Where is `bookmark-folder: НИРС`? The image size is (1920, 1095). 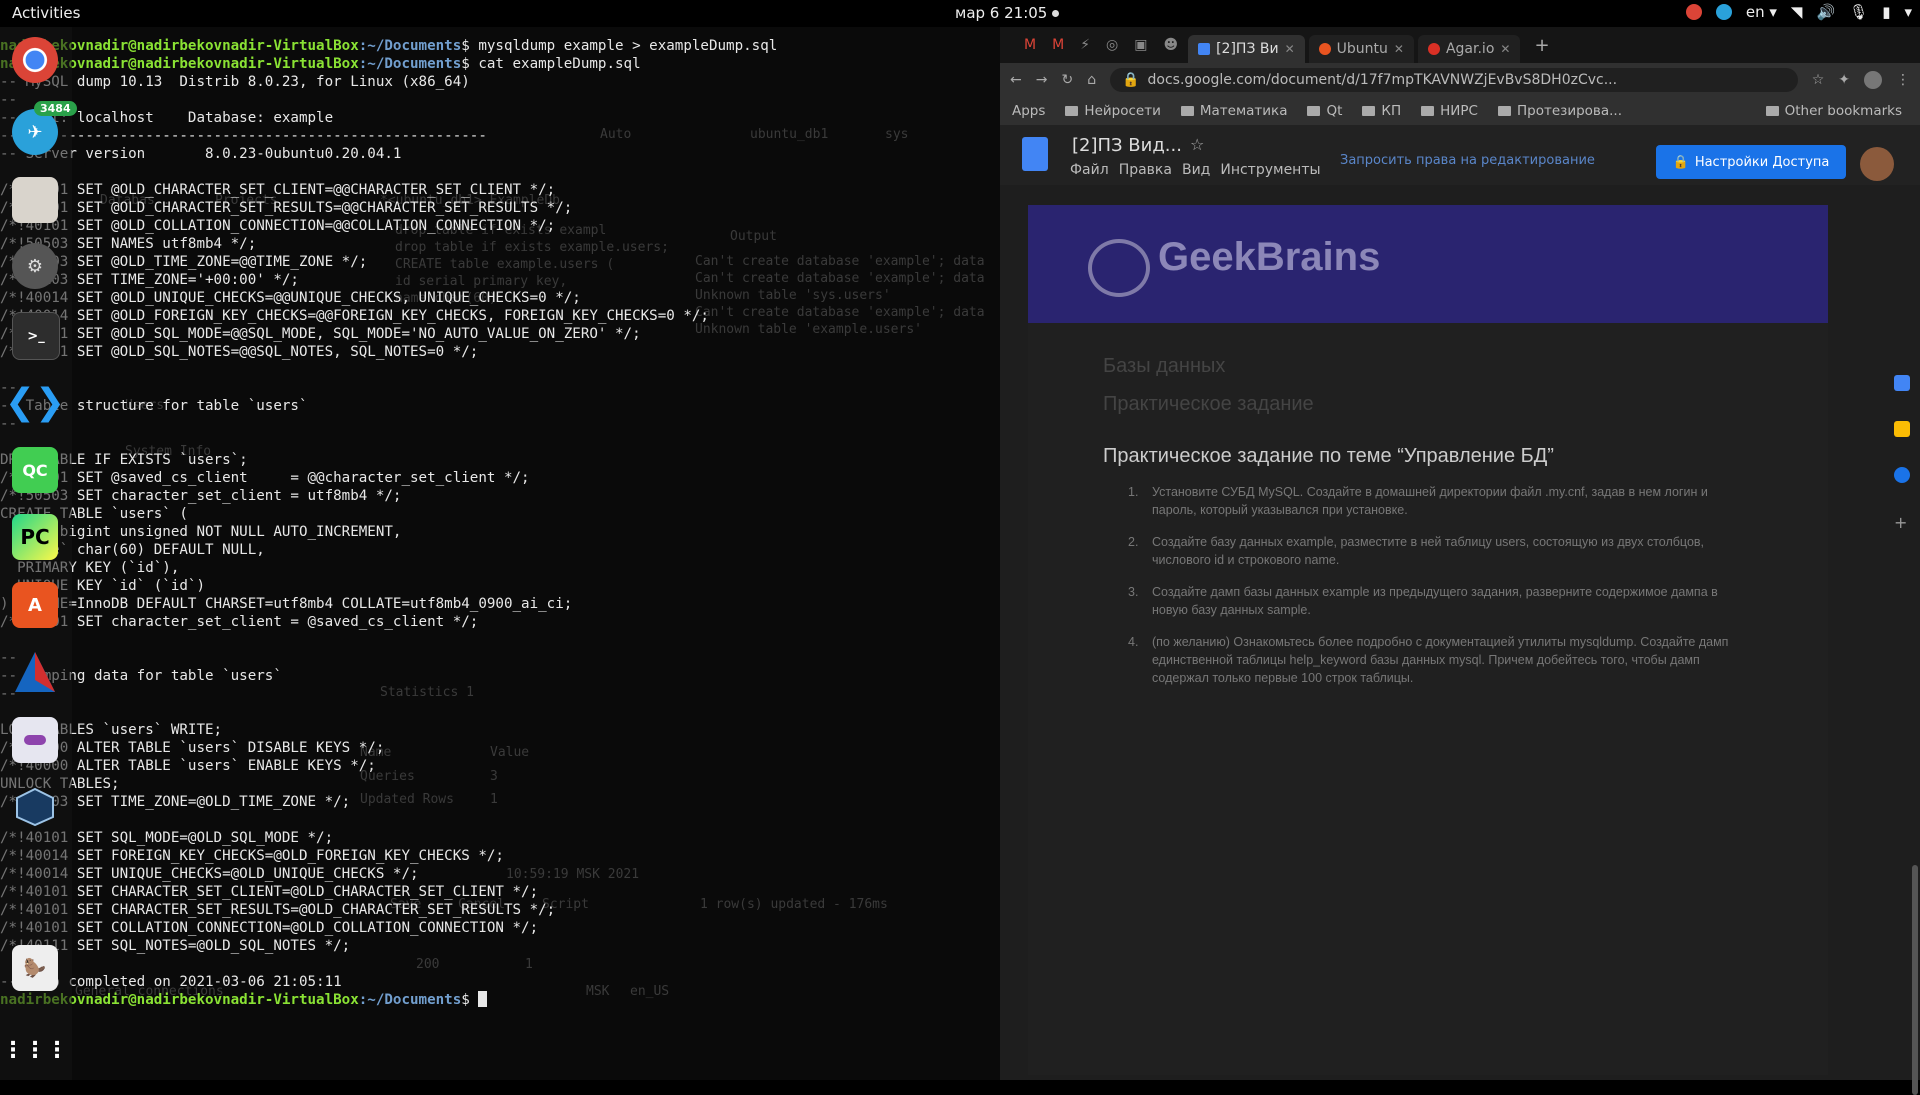 bookmark-folder: НИРС is located at coordinates (1449, 111).